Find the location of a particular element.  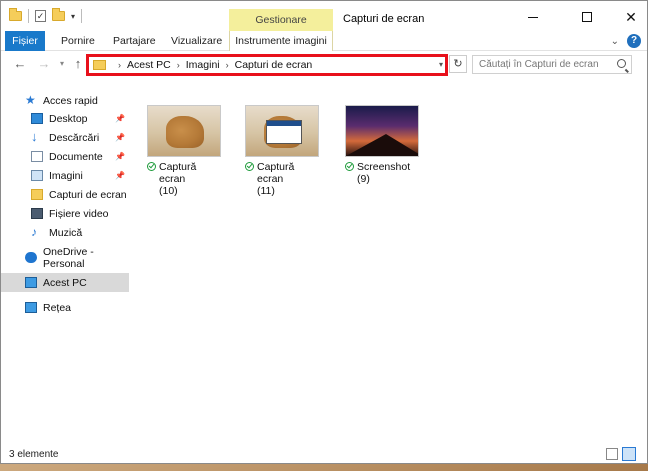

dialog-thumbnail-overlay is located at coordinates (284, 132).